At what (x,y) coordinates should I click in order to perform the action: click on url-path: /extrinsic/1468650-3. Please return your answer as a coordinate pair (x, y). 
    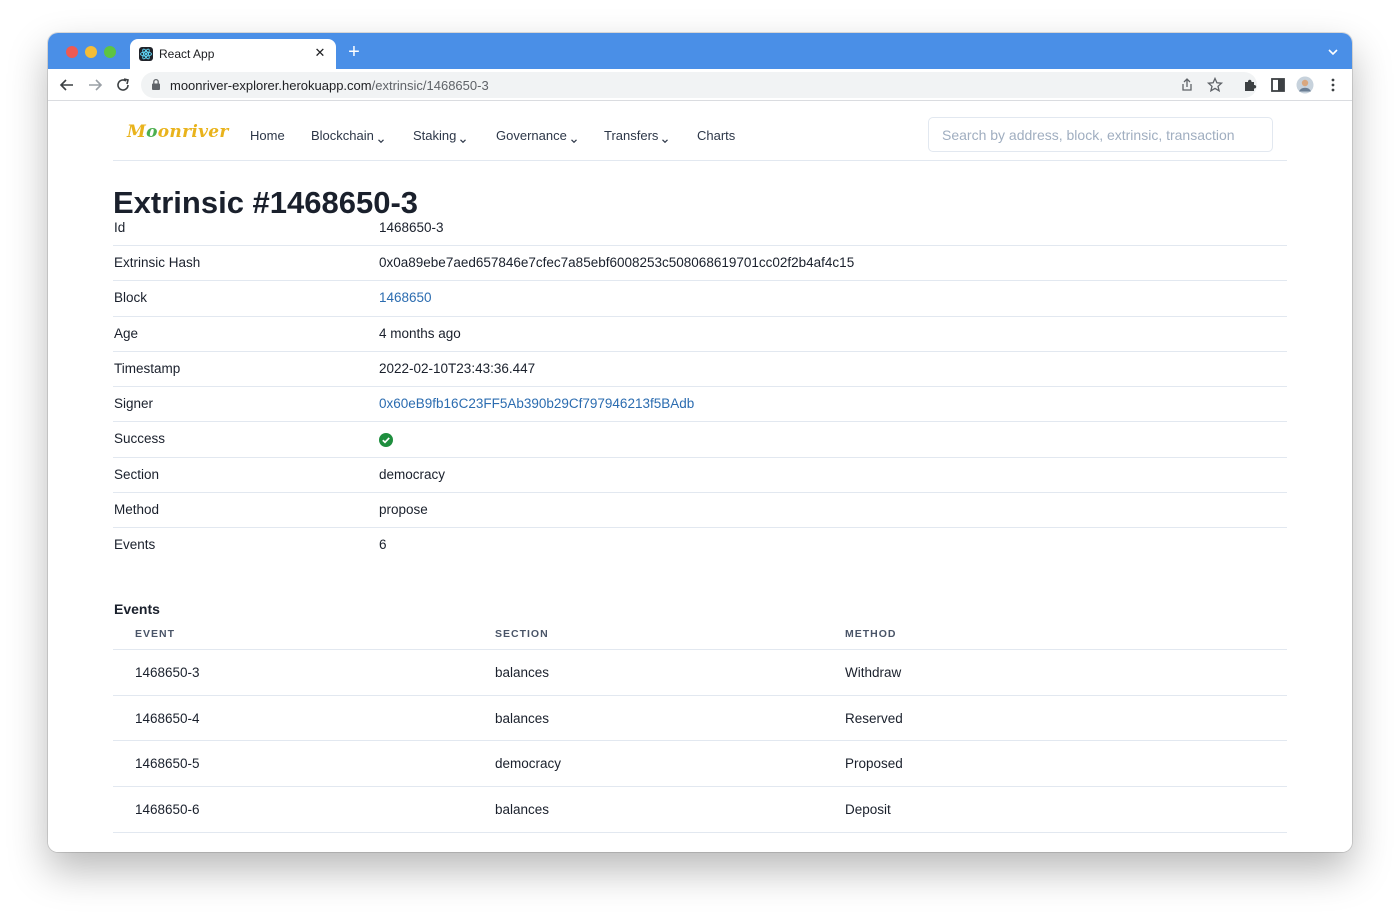
    Looking at the image, I should click on (430, 85).